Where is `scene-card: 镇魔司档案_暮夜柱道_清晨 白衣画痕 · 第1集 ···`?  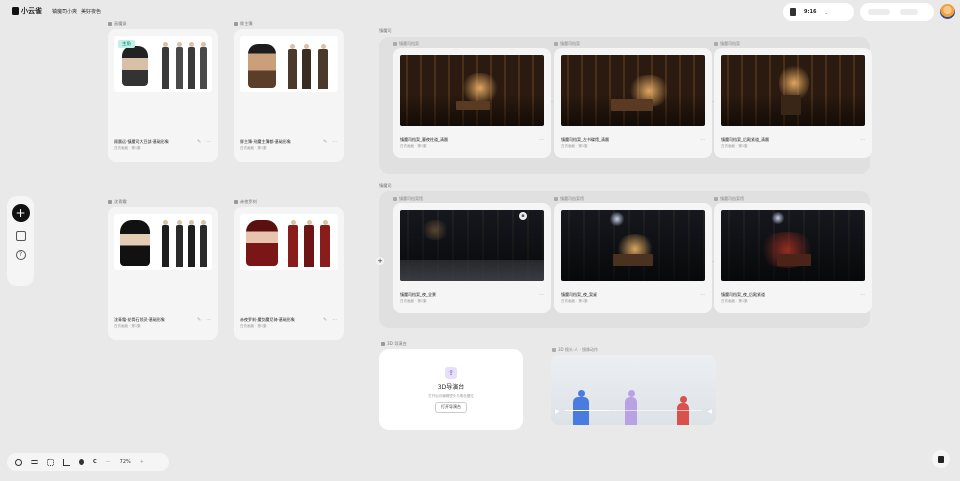 scene-card: 镇魔司档案_暮夜柱道_清晨 白衣画痕 · 第1集 ··· is located at coordinates (472, 103).